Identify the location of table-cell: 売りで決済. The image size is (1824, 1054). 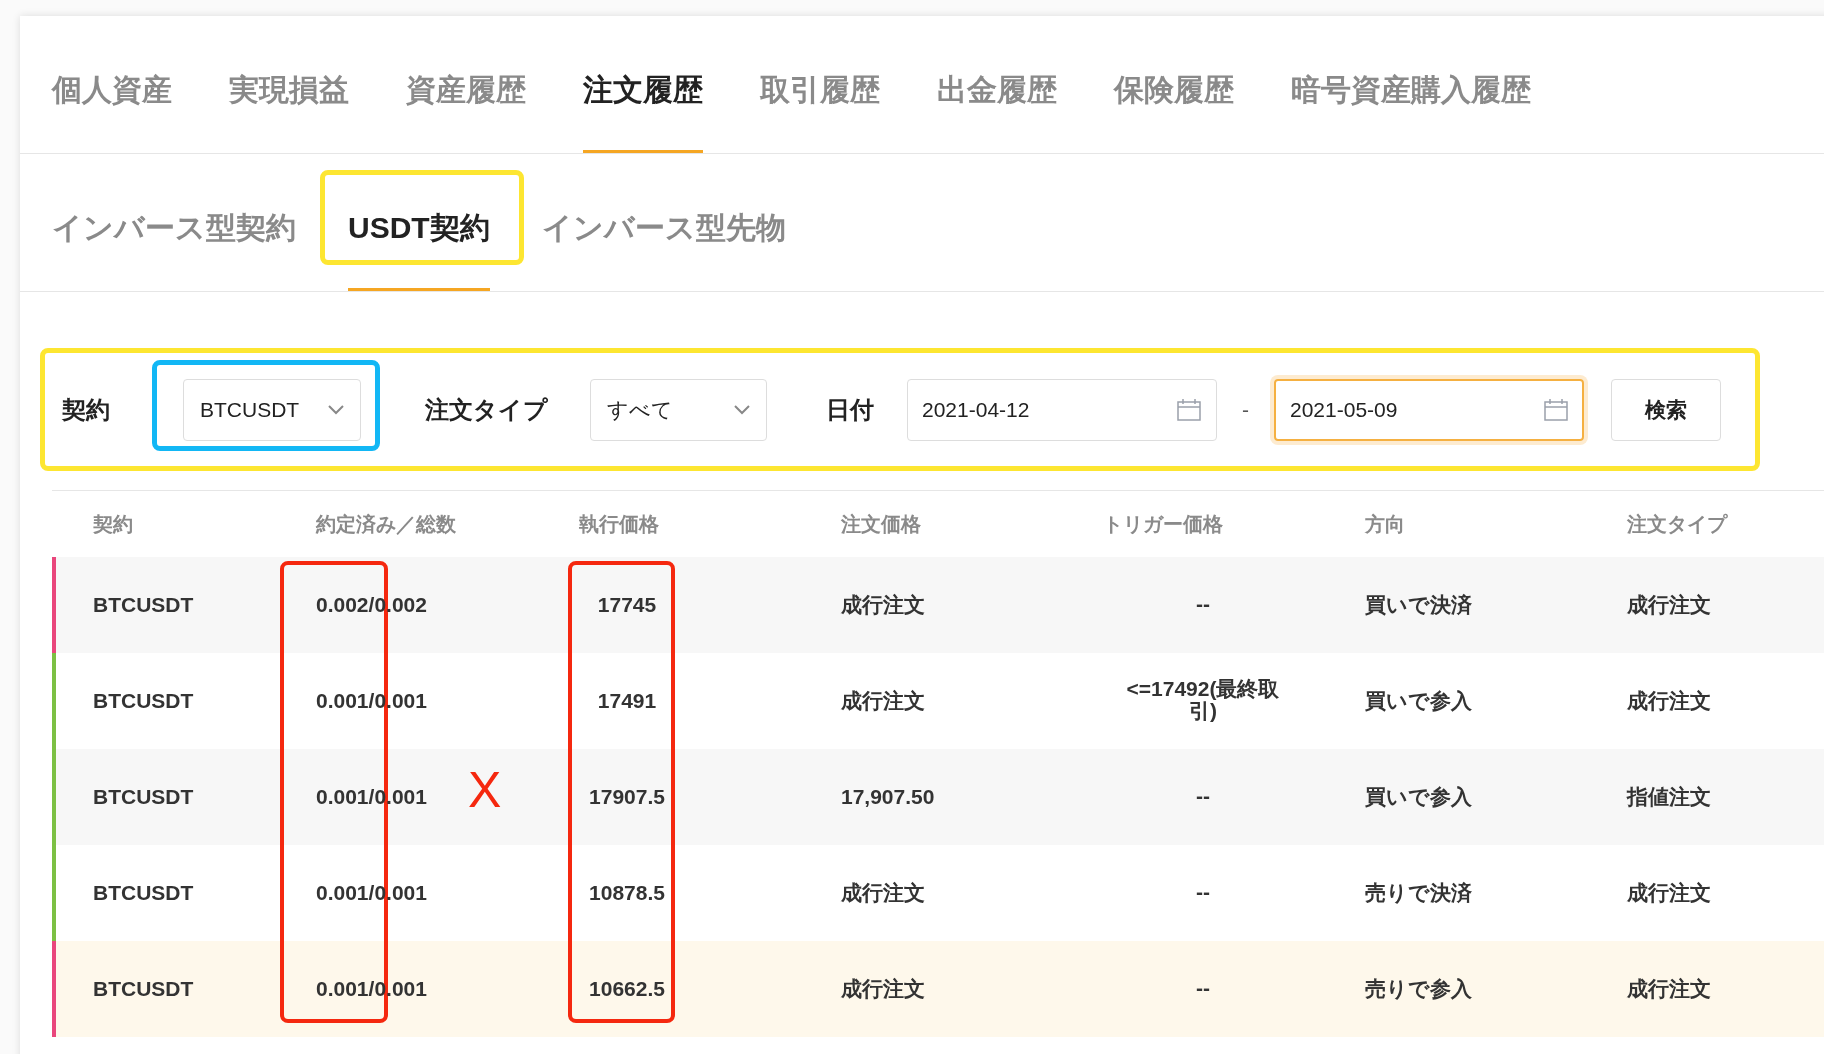
(1418, 893).